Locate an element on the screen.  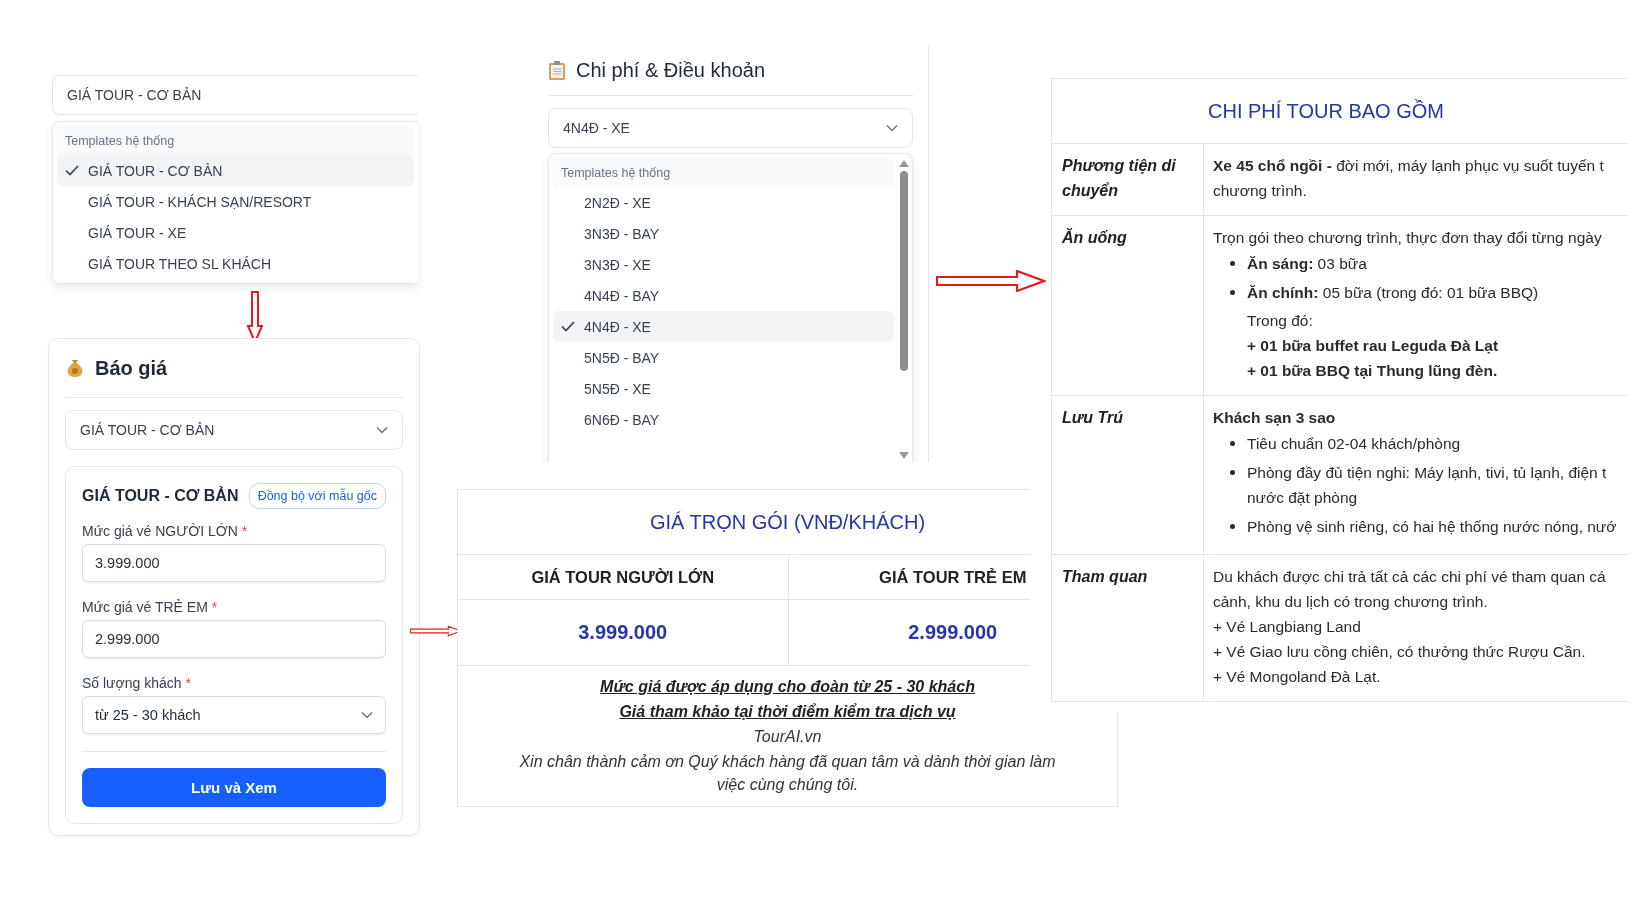
row-label: Tham quan is located at coordinates (1128, 628).